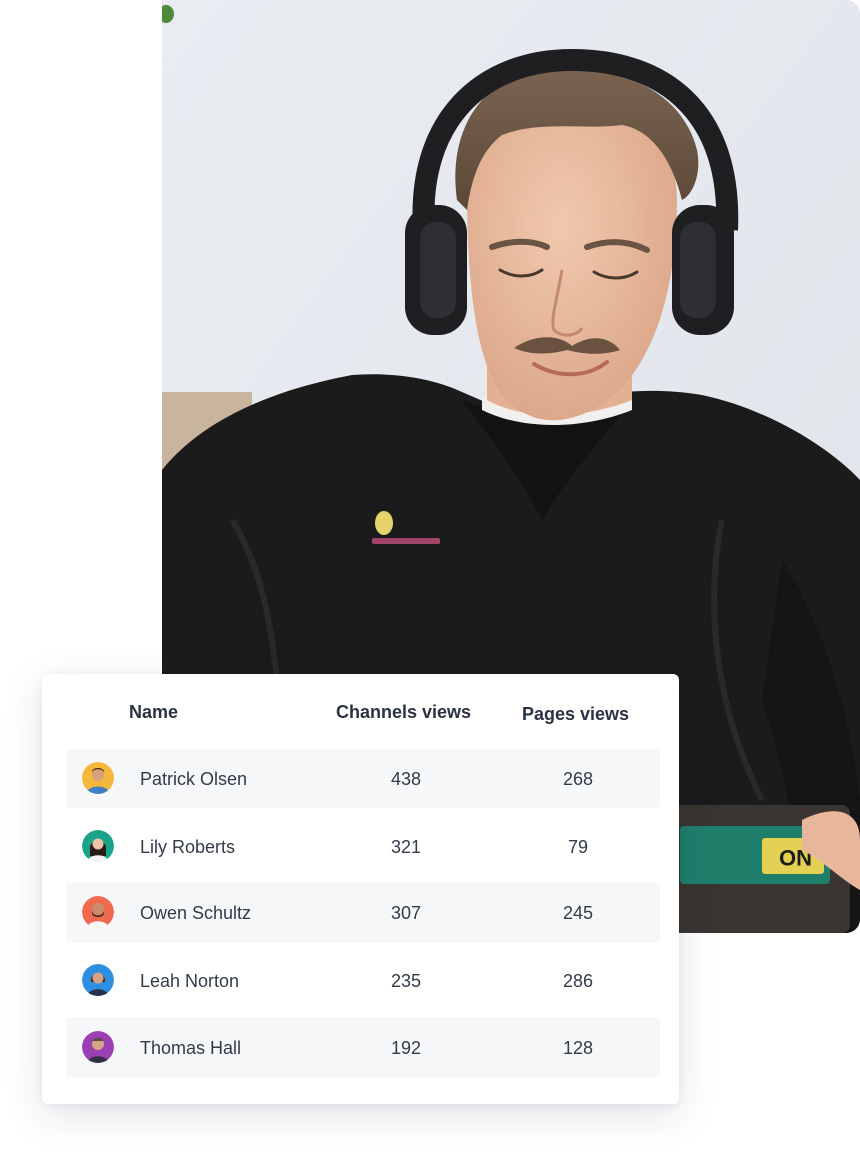  What do you see at coordinates (403, 712) in the screenshot?
I see `column-header-channels-views: Channels views` at bounding box center [403, 712].